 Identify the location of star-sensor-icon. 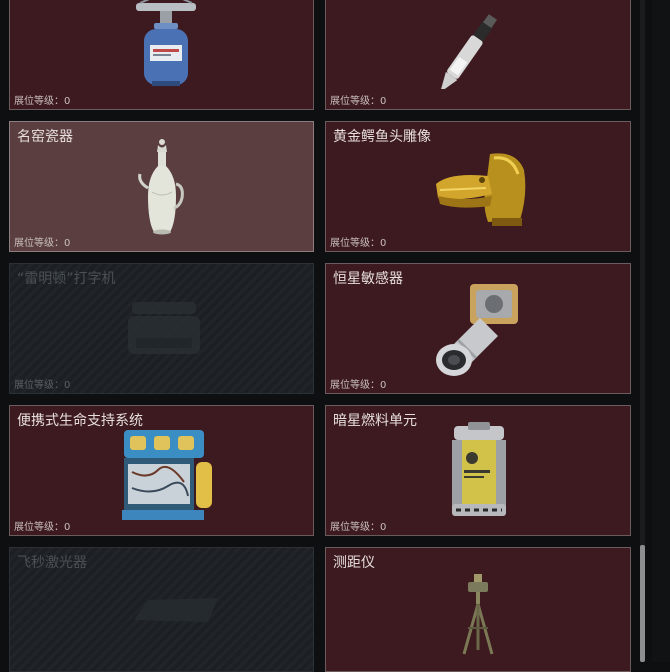
(477, 330).